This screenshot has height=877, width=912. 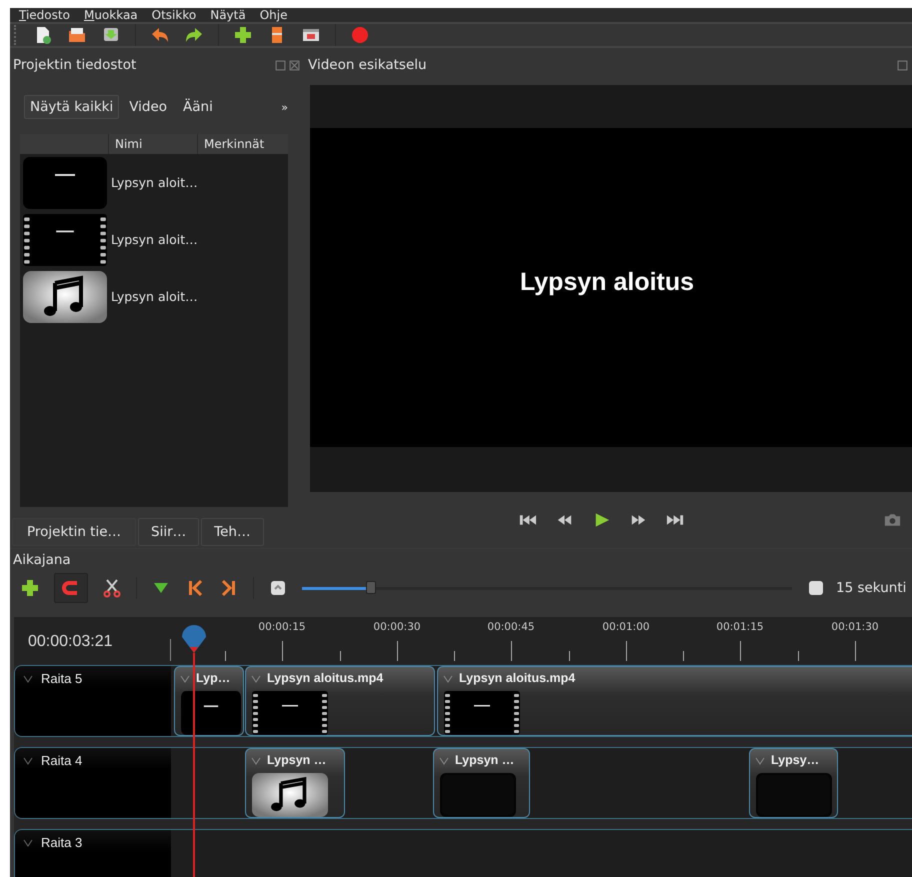 I want to click on skip-start-icon, so click(x=527, y=520).